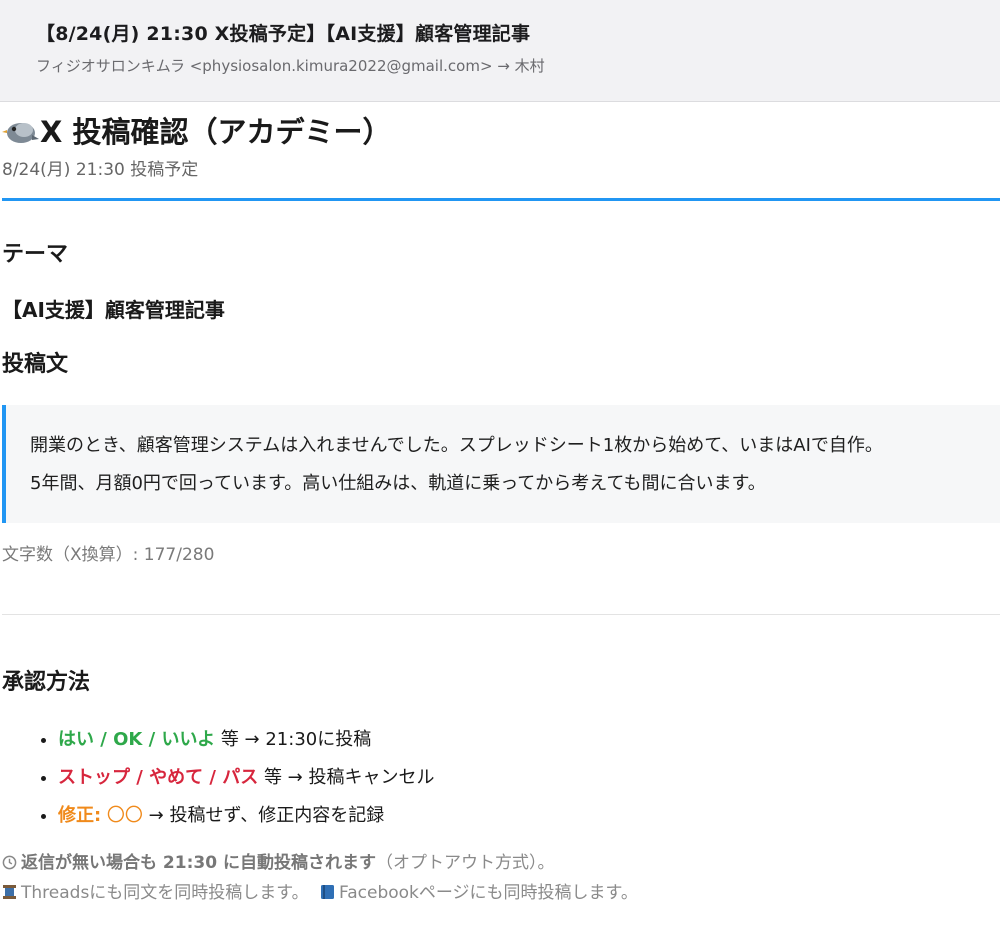 This screenshot has height=943, width=1000. I want to click on edit-action: → 投稿せず、修正内容を記録, so click(263, 815).